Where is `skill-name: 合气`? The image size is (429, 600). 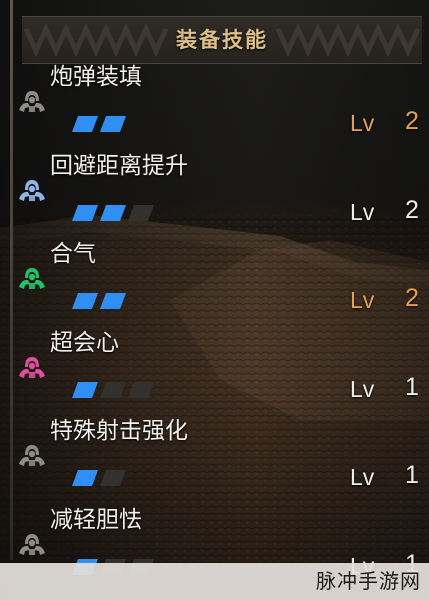 skill-name: 合气 is located at coordinates (73, 254).